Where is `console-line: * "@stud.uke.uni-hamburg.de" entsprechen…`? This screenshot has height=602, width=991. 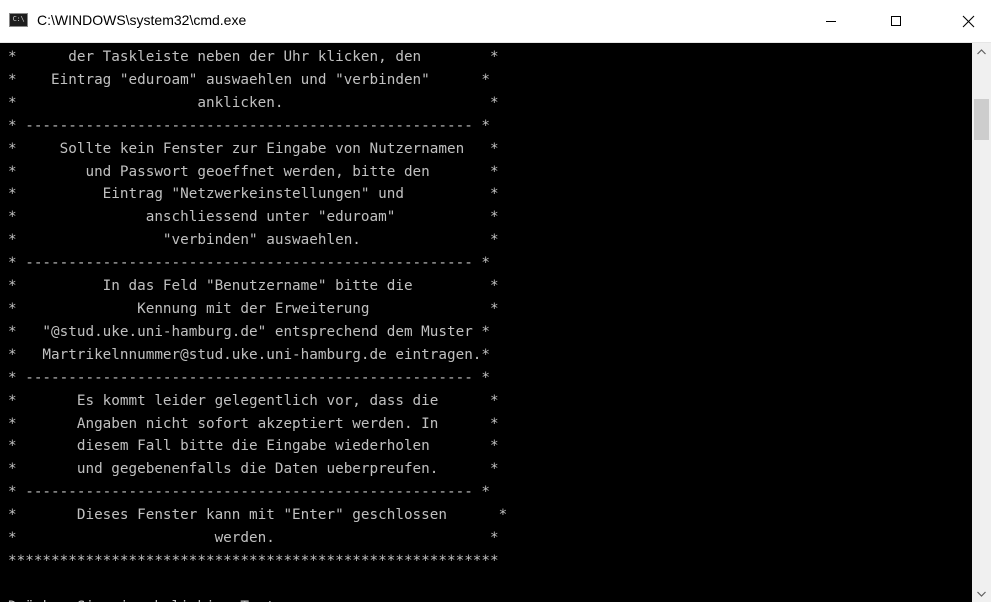 console-line: * "@stud.uke.uni-hamburg.de" entsprechen… is located at coordinates (249, 331).